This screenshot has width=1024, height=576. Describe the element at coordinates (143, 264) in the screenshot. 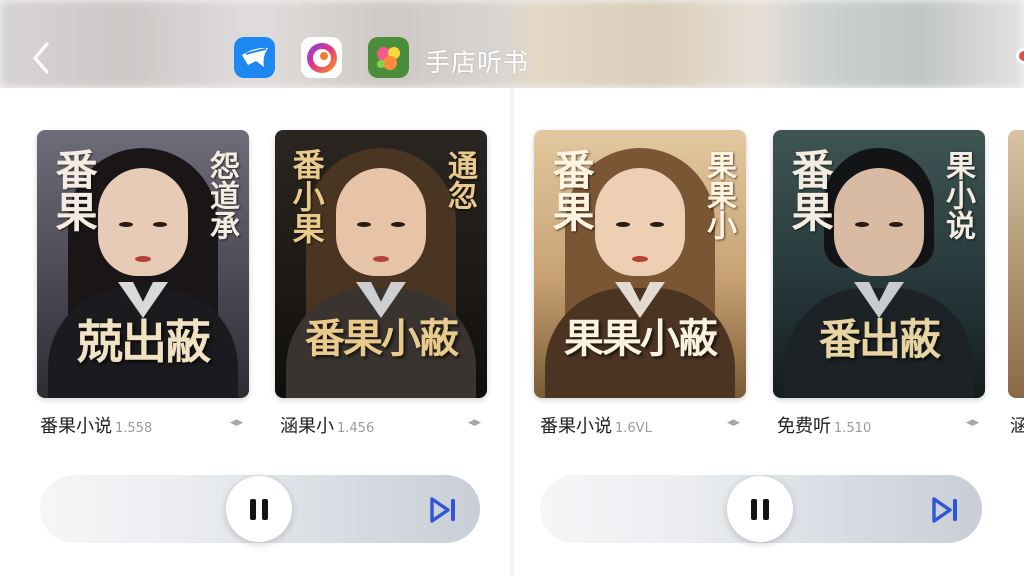

I see `book-cover-1: 番果 怨道承 兢出蔽` at that location.